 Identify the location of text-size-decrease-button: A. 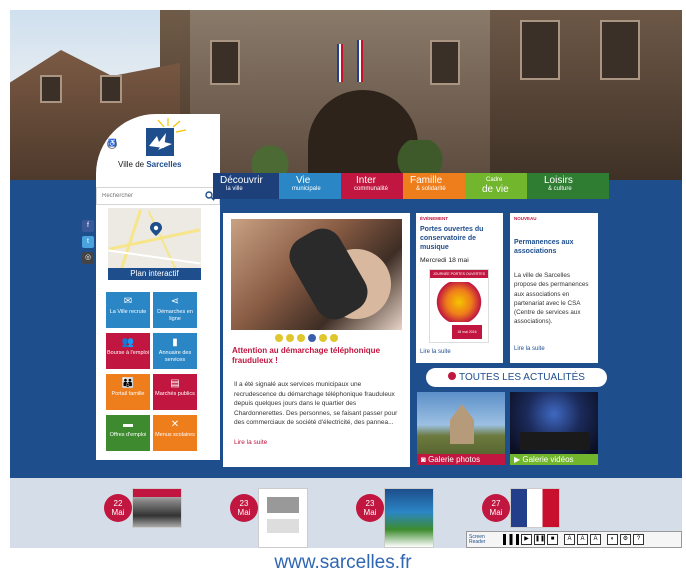
(569, 539).